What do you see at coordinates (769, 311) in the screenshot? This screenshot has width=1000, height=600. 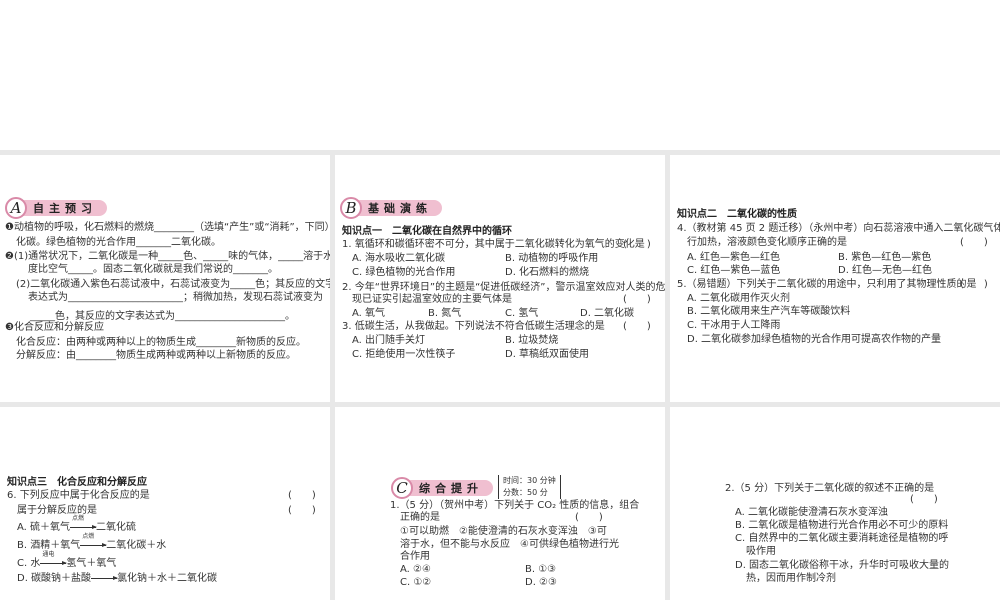 I see `option: B. 二氧化碳用来生产汽车等碳酸饮料` at bounding box center [769, 311].